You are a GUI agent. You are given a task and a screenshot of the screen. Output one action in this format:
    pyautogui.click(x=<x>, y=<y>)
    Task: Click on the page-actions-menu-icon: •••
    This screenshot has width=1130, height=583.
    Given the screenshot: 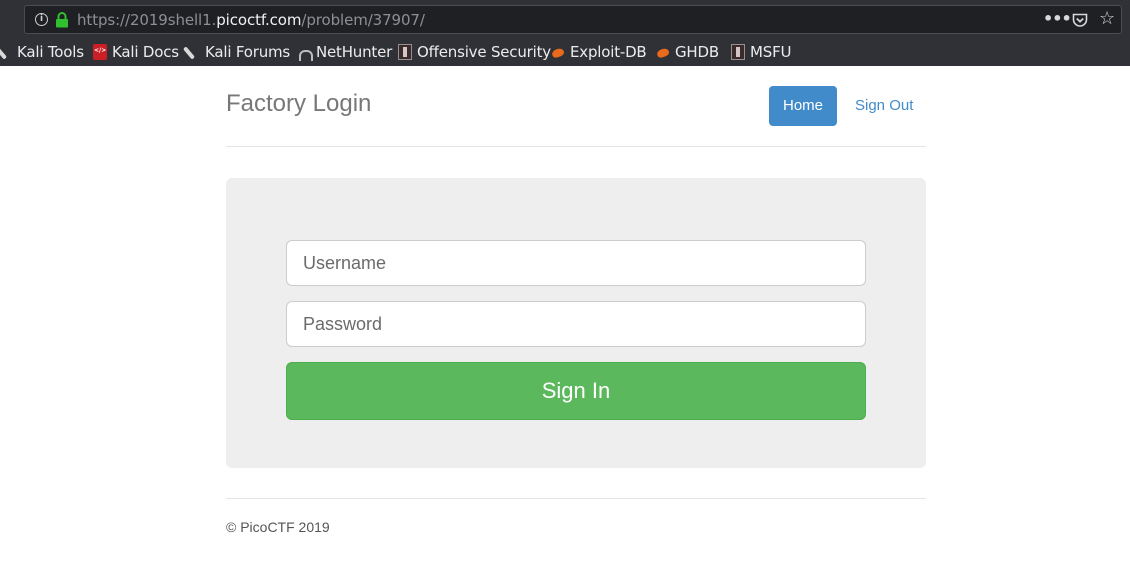 What is the action you would take?
    pyautogui.click(x=1057, y=19)
    